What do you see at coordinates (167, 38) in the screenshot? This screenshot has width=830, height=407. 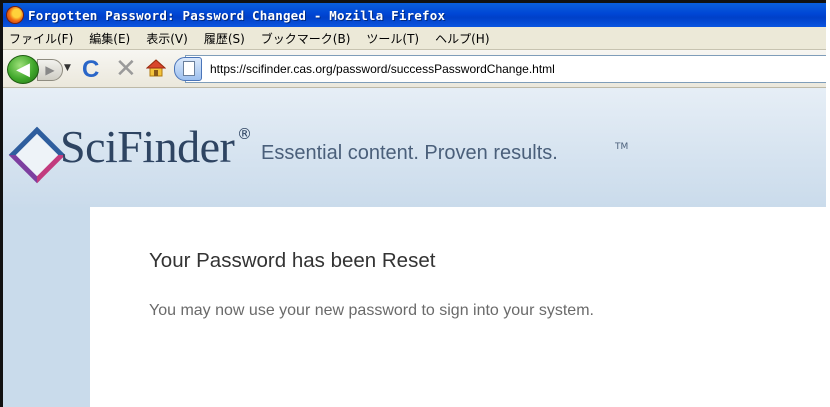 I see `menu-view: 表示(V)` at bounding box center [167, 38].